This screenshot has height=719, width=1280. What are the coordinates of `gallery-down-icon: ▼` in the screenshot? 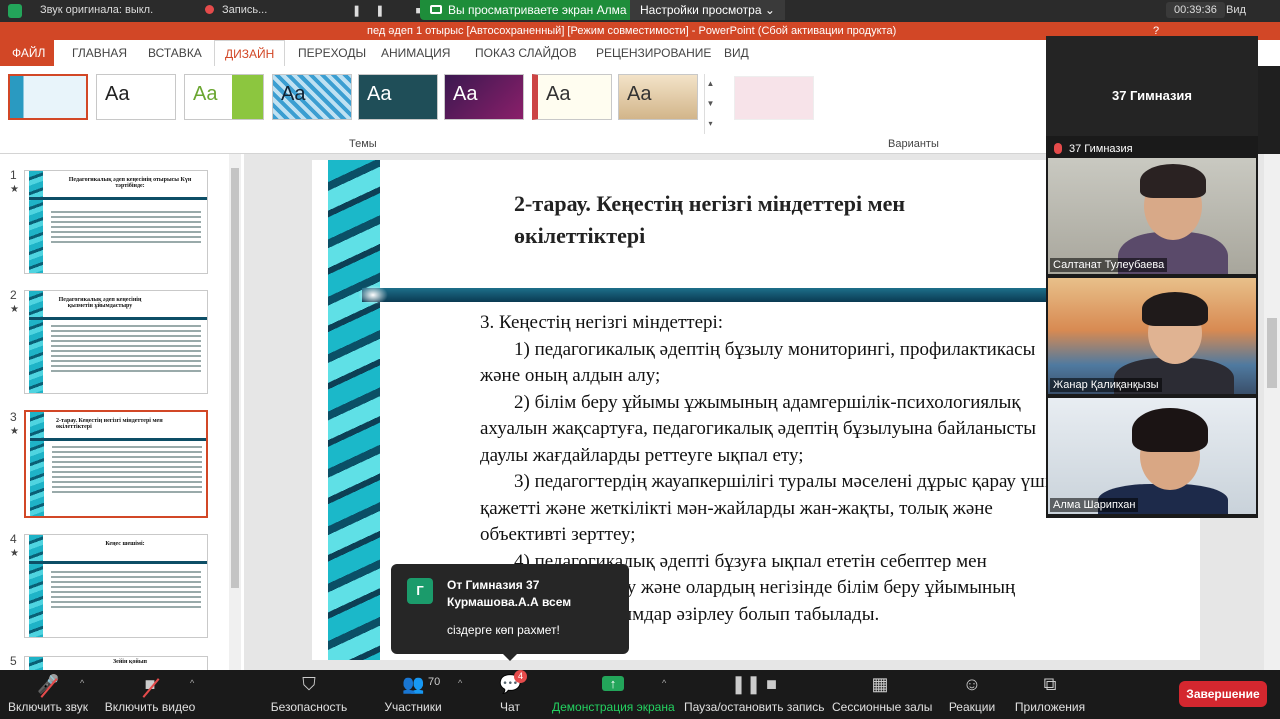 It's located at (710, 104).